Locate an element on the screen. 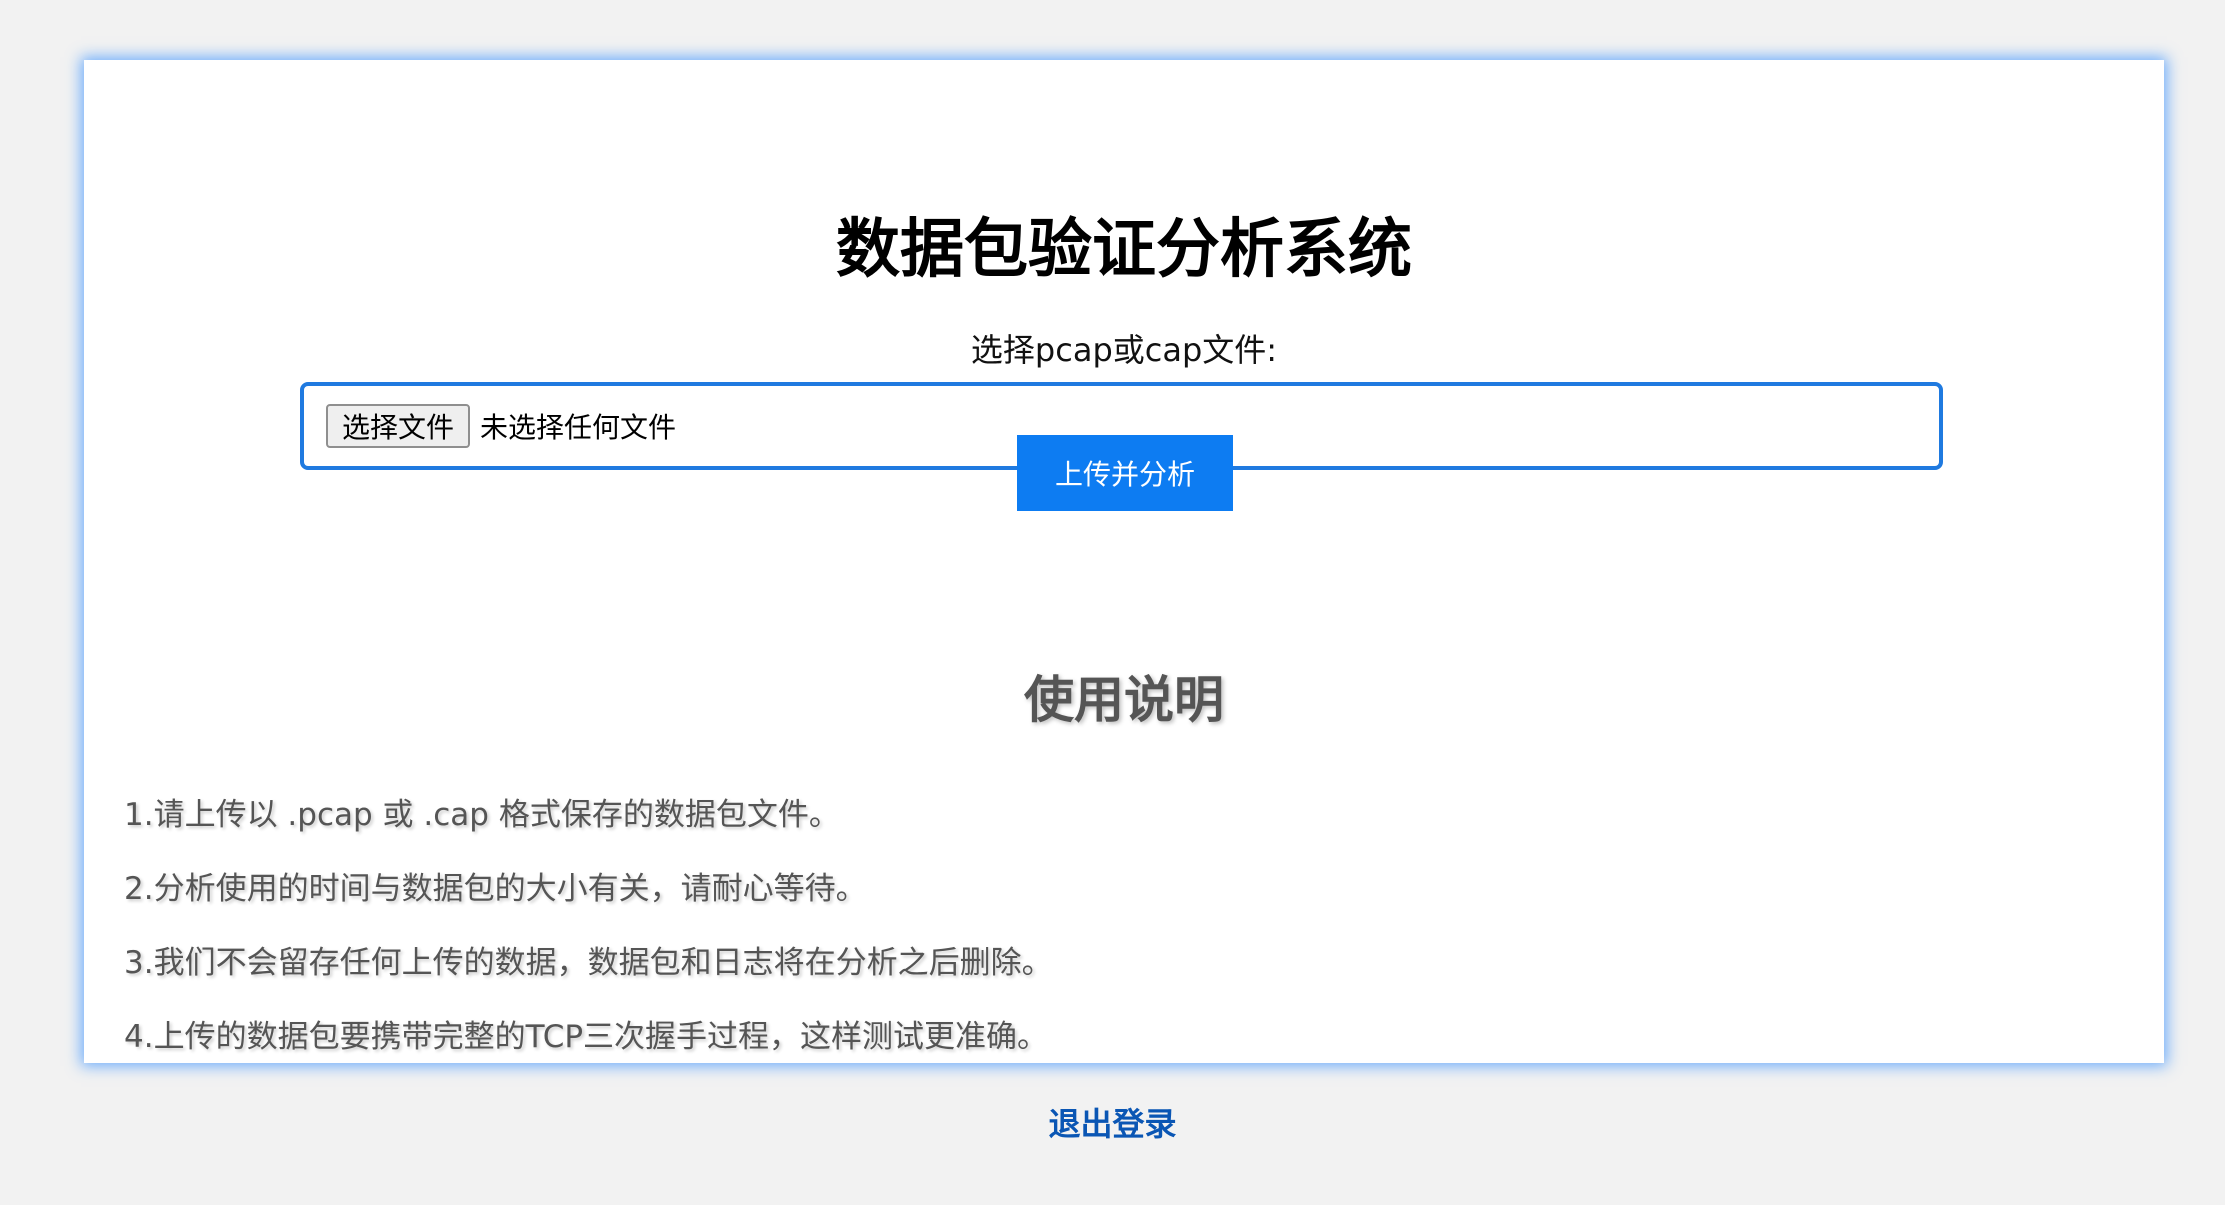 This screenshot has height=1205, width=2225. instructions-title: 使用说明 is located at coordinates (1124, 700).